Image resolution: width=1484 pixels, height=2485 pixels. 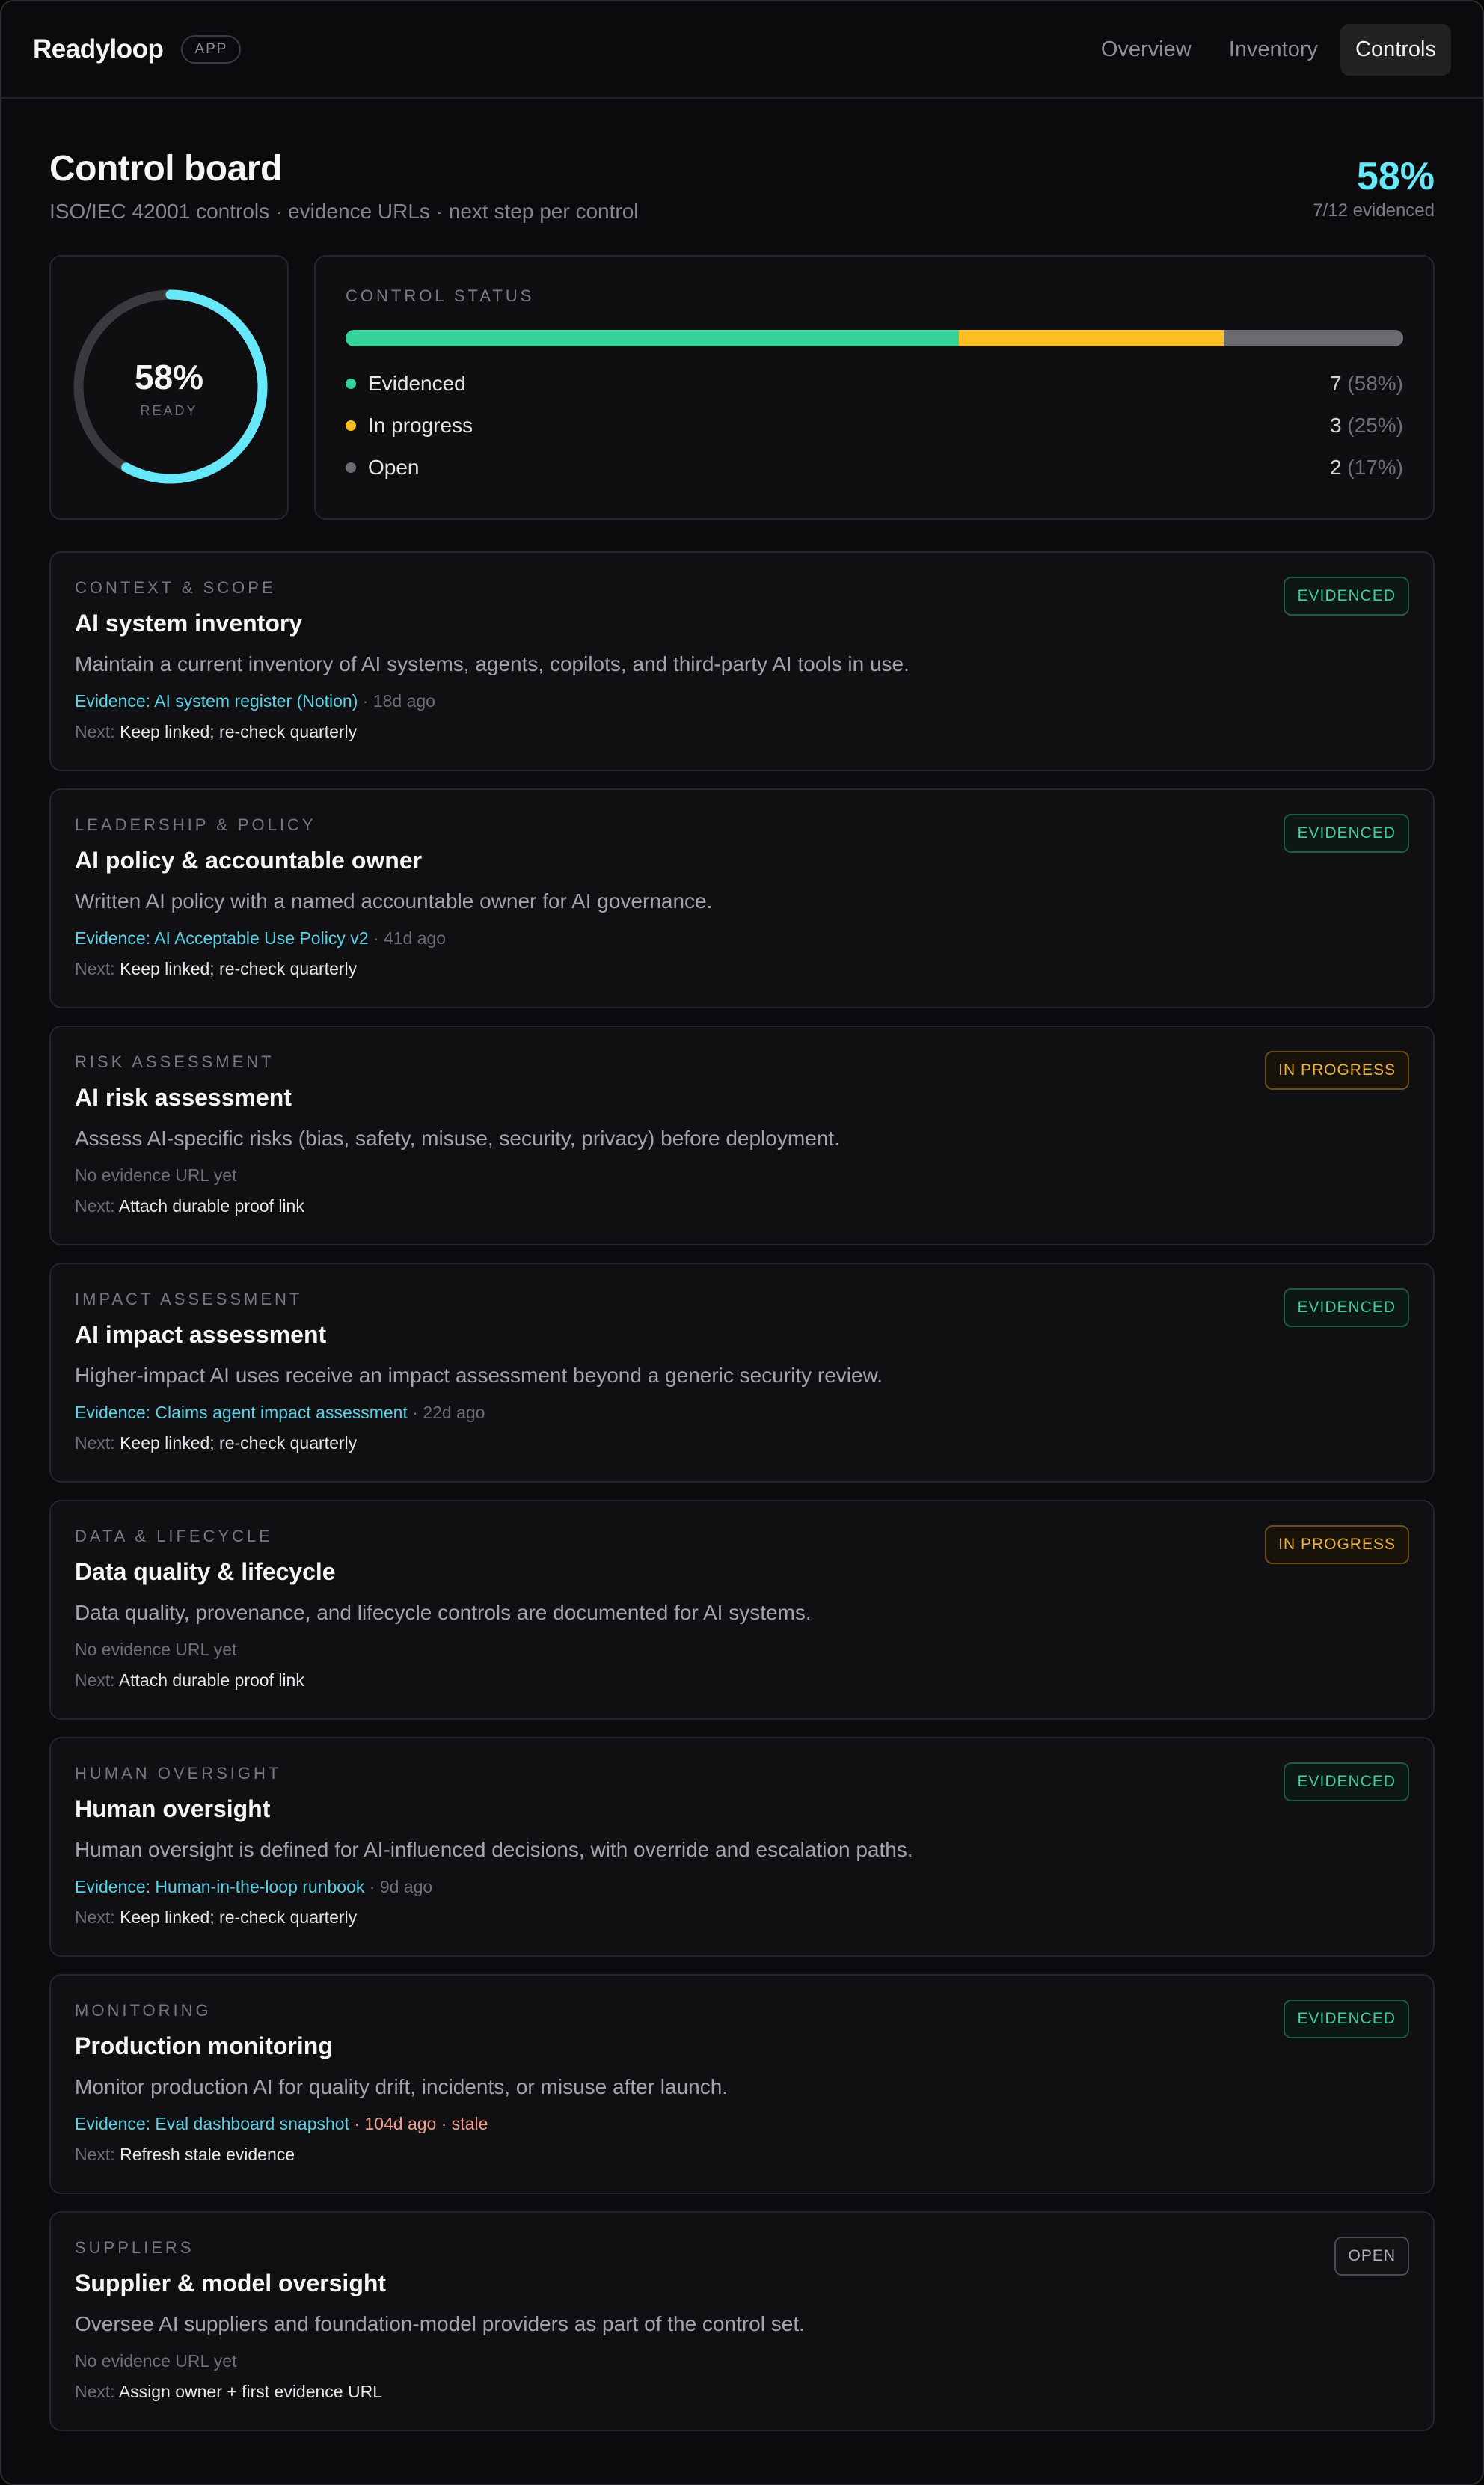 What do you see at coordinates (231, 2283) in the screenshot?
I see `control-title: Supplier & model oversight` at bounding box center [231, 2283].